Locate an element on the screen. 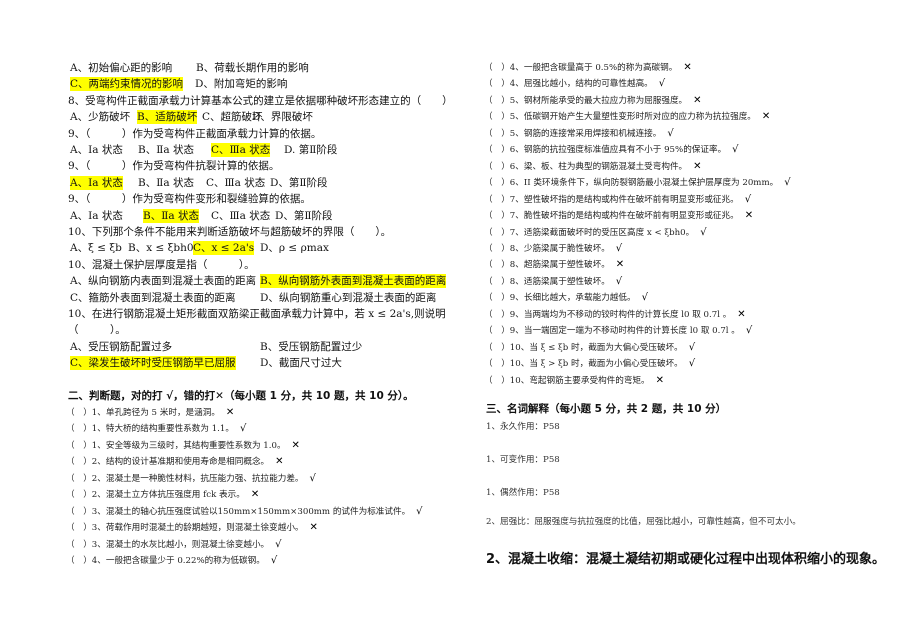 The image size is (920, 638). statement-text: 8、超筋梁属于塑性破坏。 is located at coordinates (559, 265).